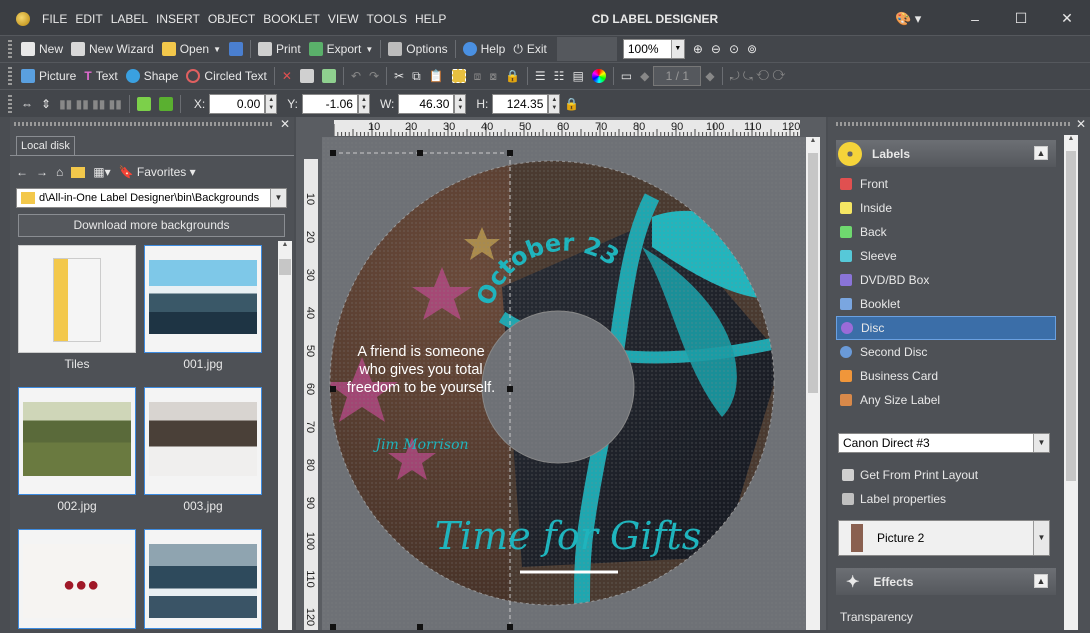 The image size is (1090, 633). Describe the element at coordinates (568, 536) in the screenshot. I see `headline-text: Time for Gifts` at that location.